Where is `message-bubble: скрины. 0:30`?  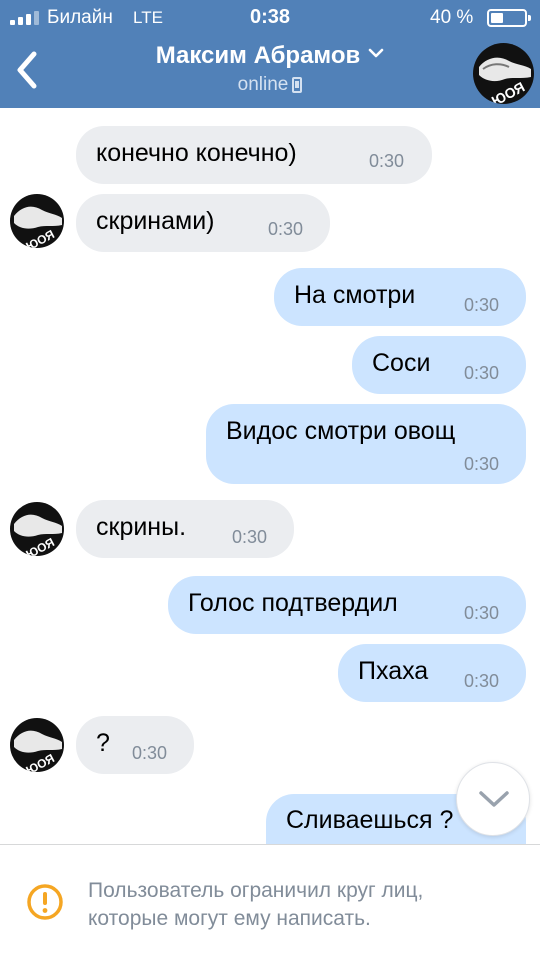 message-bubble: скрины. 0:30 is located at coordinates (185, 529).